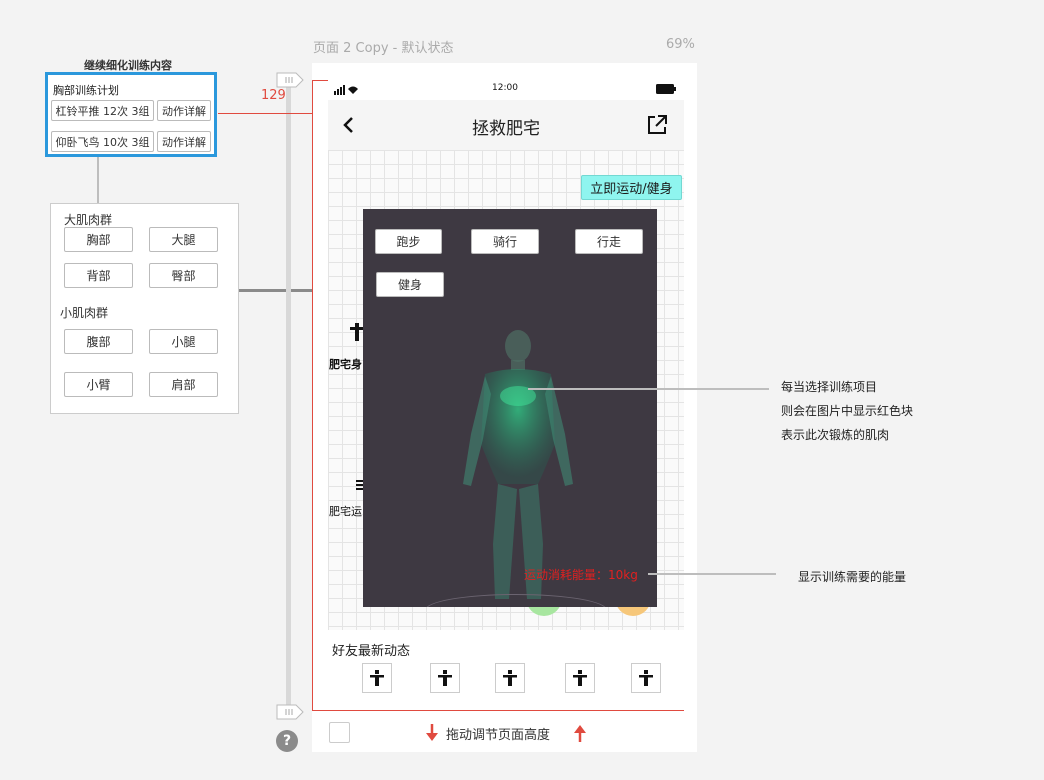 This screenshot has width=1044, height=780. I want to click on drag-height-label: 拖动调节页面高度, so click(498, 735).